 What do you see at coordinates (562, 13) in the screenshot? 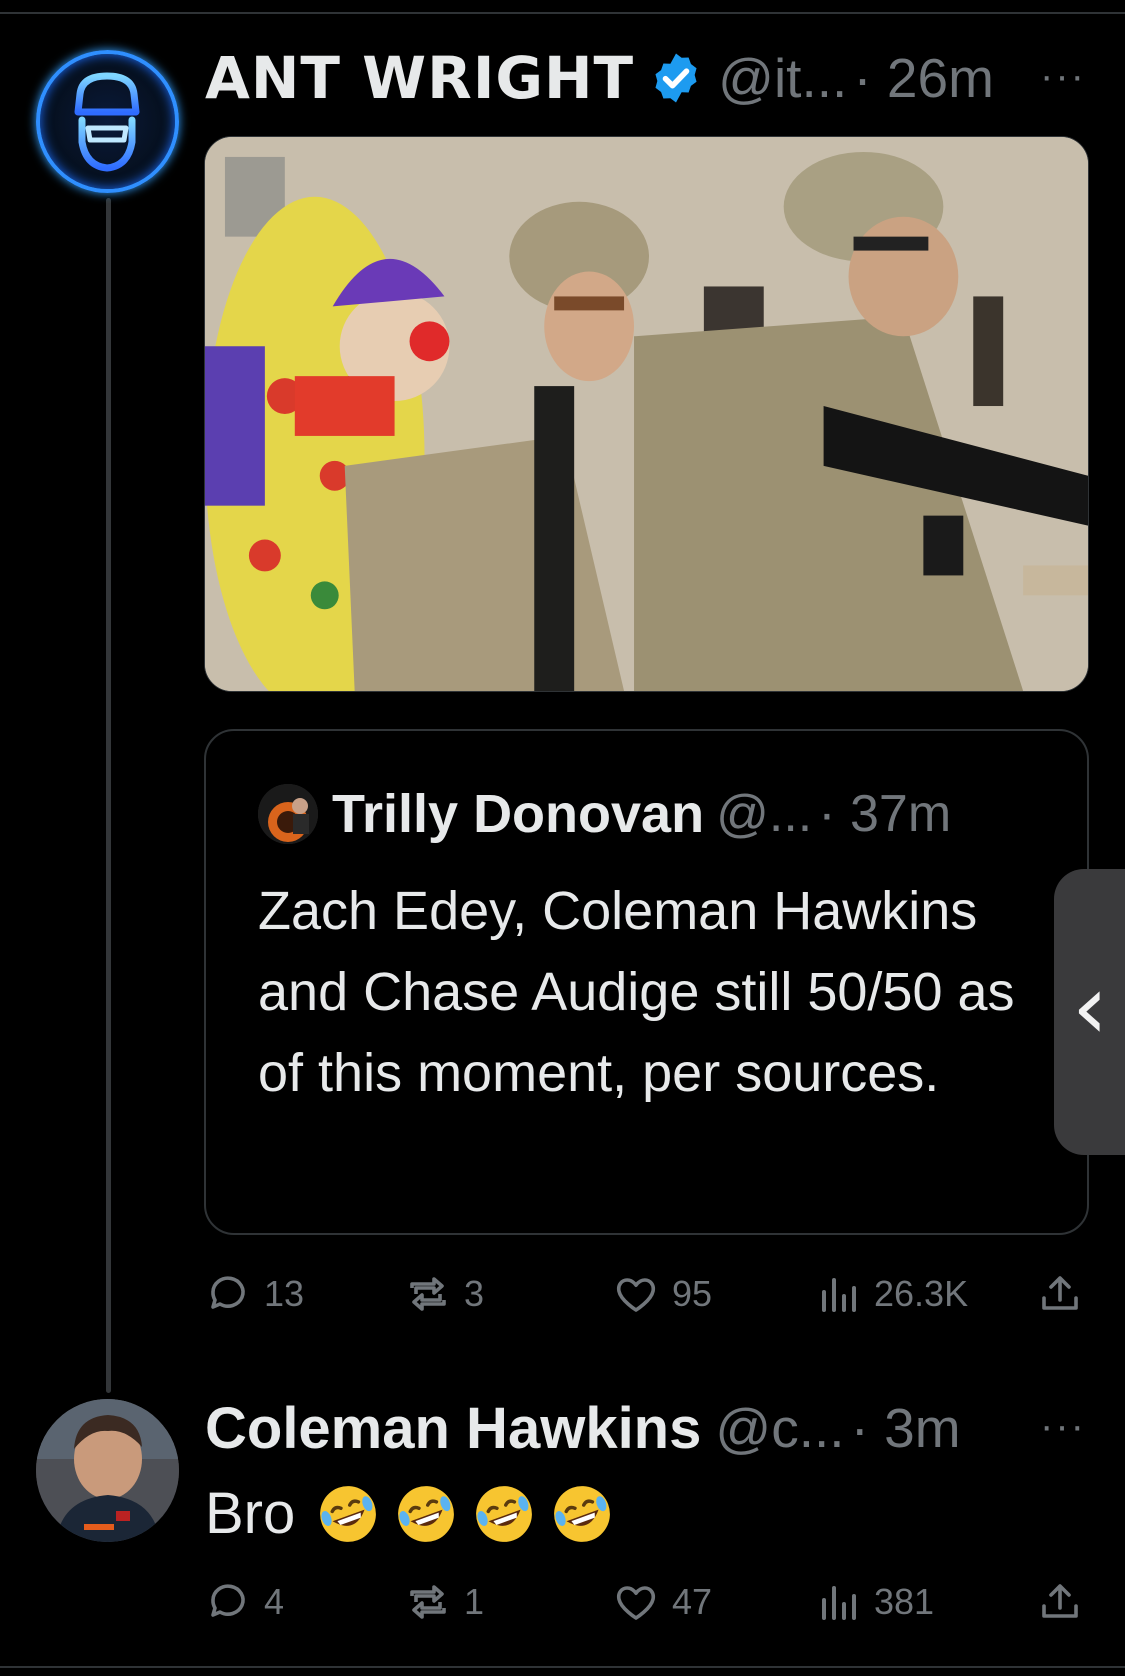
I see `top-divider` at bounding box center [562, 13].